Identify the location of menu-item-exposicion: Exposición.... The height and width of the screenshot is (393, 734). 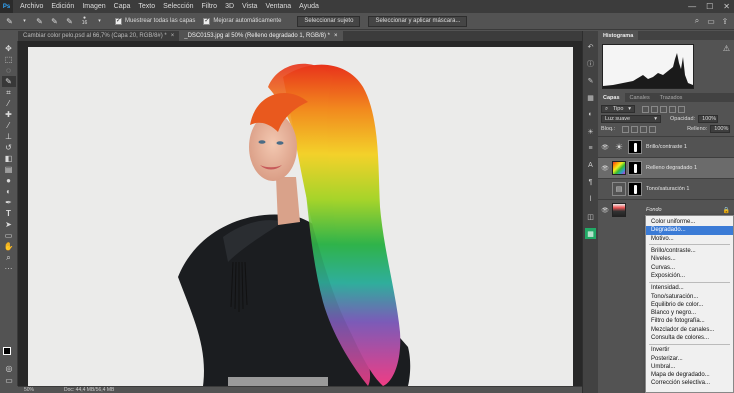
(689, 276).